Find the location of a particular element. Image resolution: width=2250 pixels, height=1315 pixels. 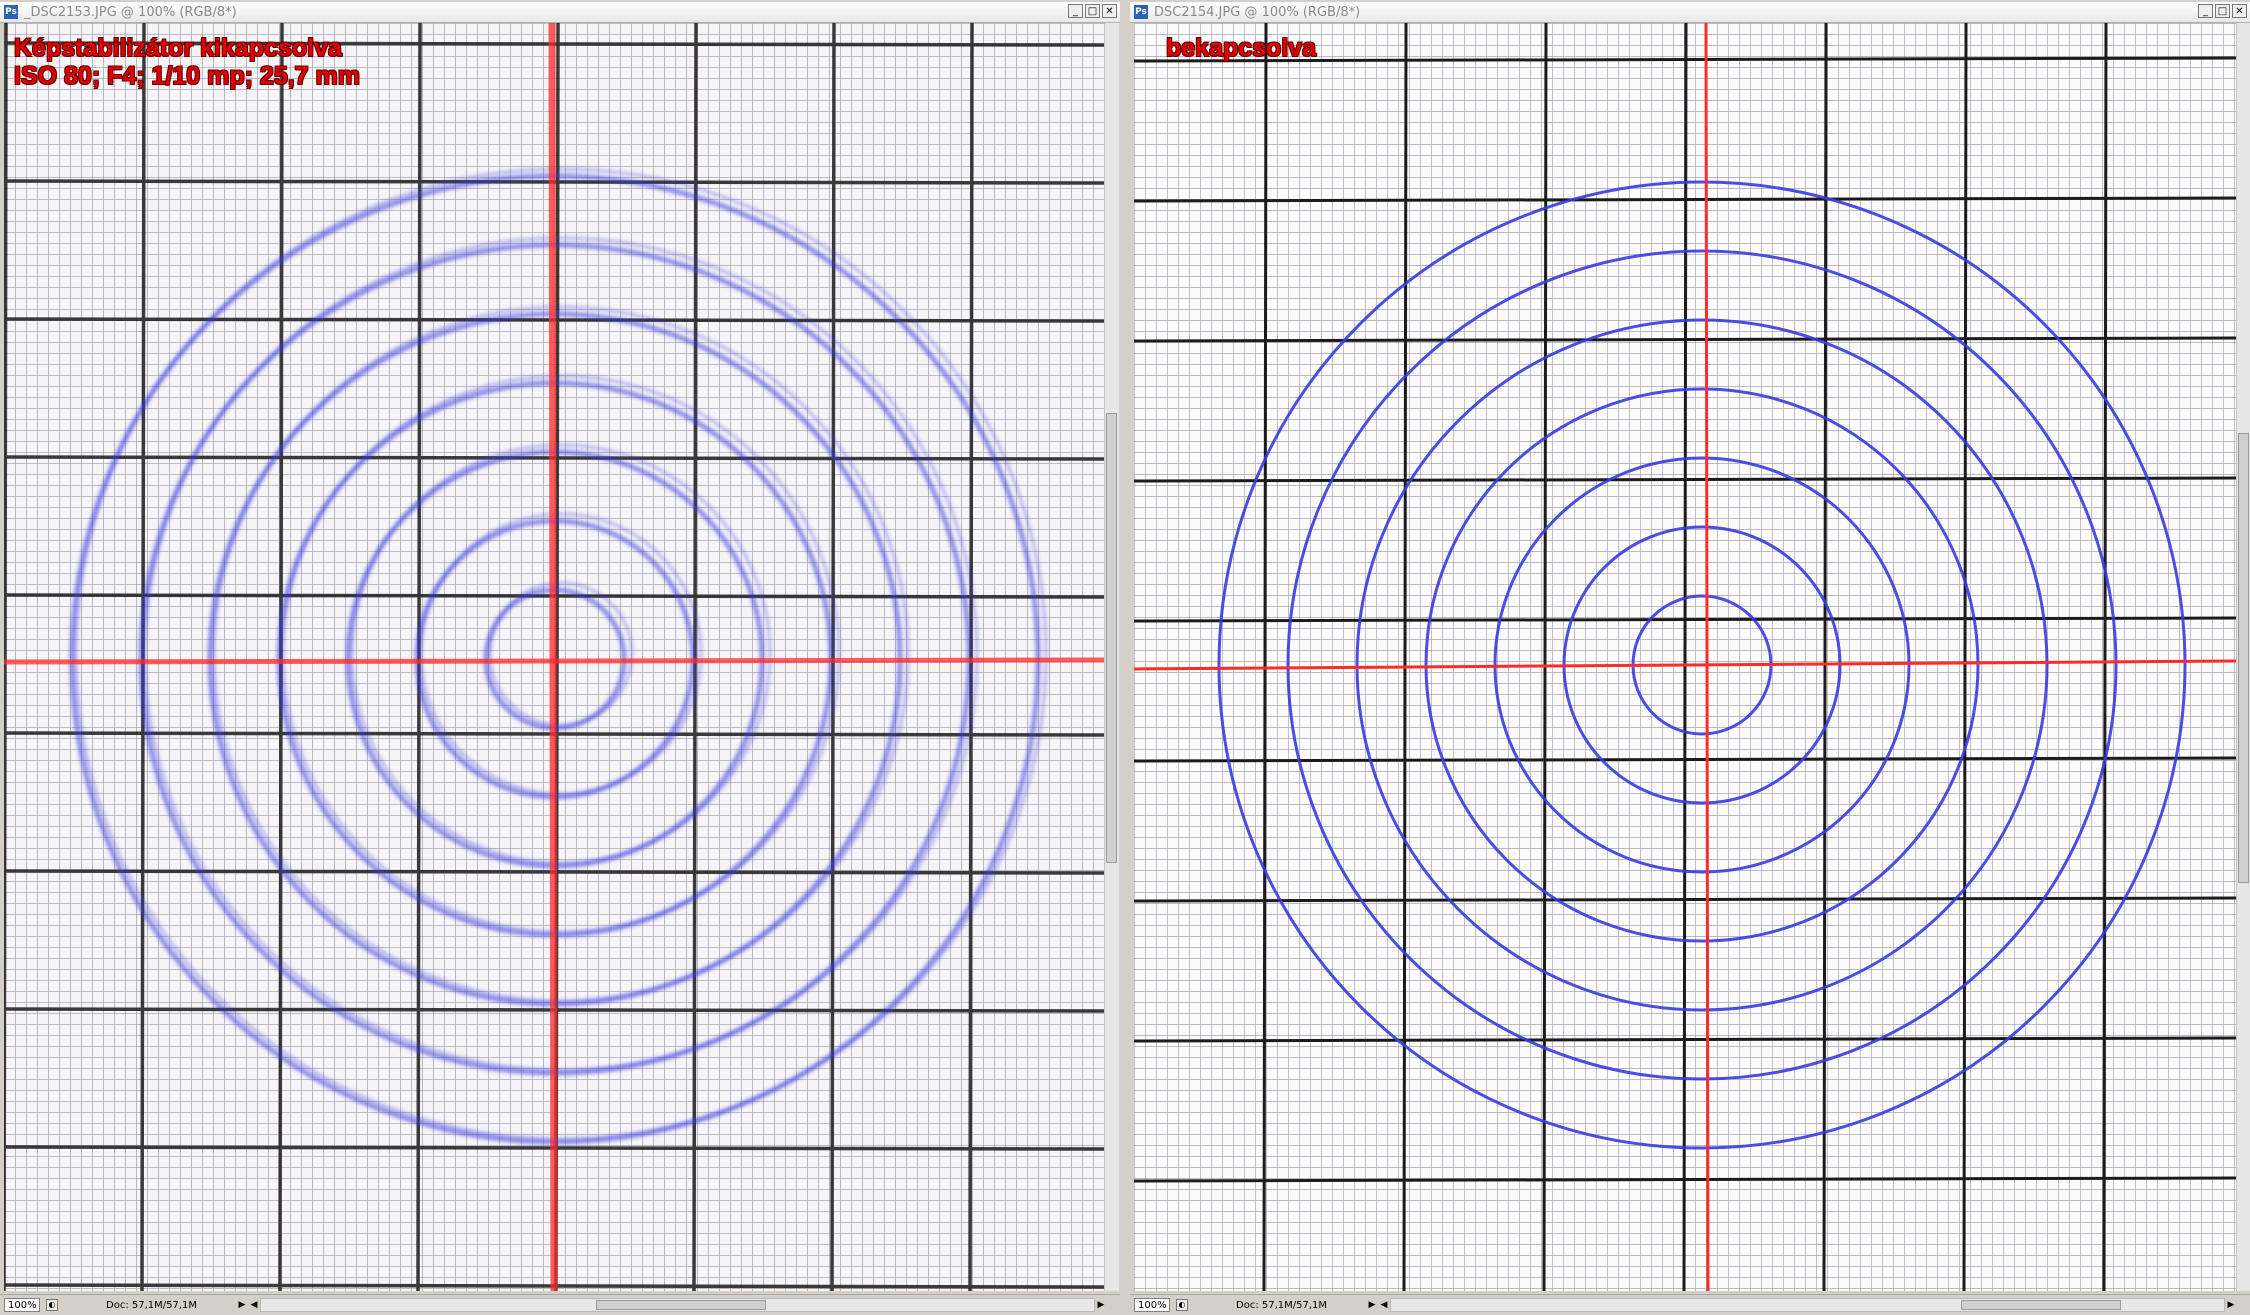

right-title-bar: Ps DSC2154.JPG @ 100% (RGB/8*) _ □ ✕ is located at coordinates (1690, 12).